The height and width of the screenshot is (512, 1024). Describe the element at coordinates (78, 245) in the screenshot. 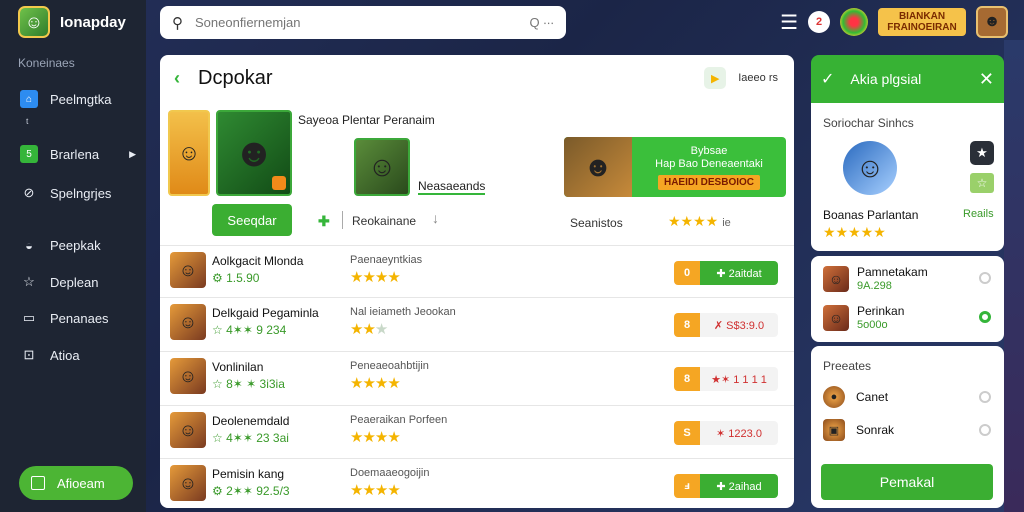

I see `sidebar-item-shield: ◒ Peepkak` at that location.